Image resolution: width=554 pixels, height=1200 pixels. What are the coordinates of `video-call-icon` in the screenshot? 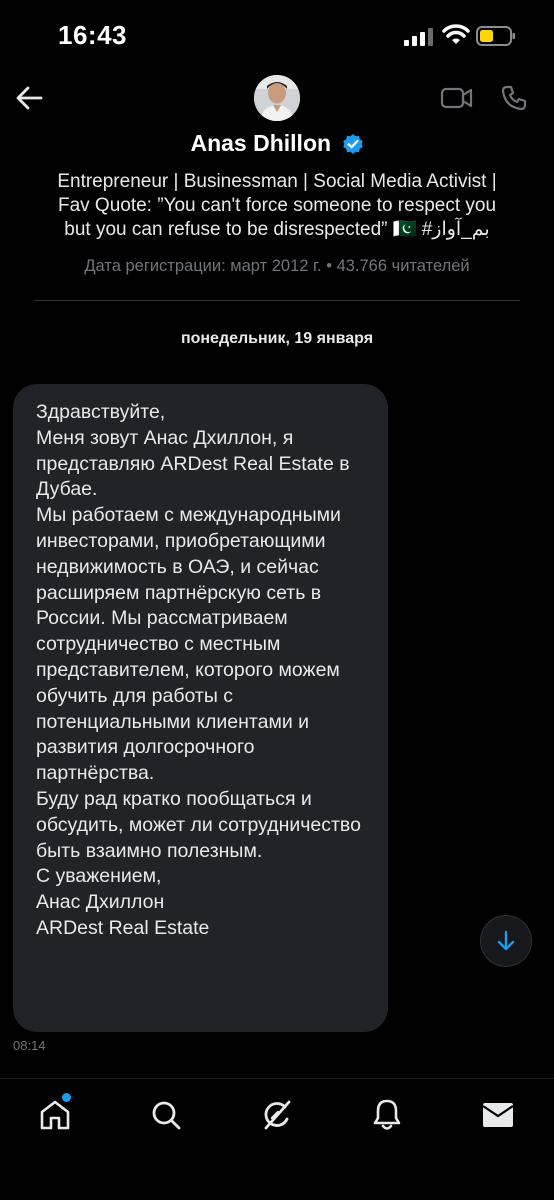 It's located at (457, 98).